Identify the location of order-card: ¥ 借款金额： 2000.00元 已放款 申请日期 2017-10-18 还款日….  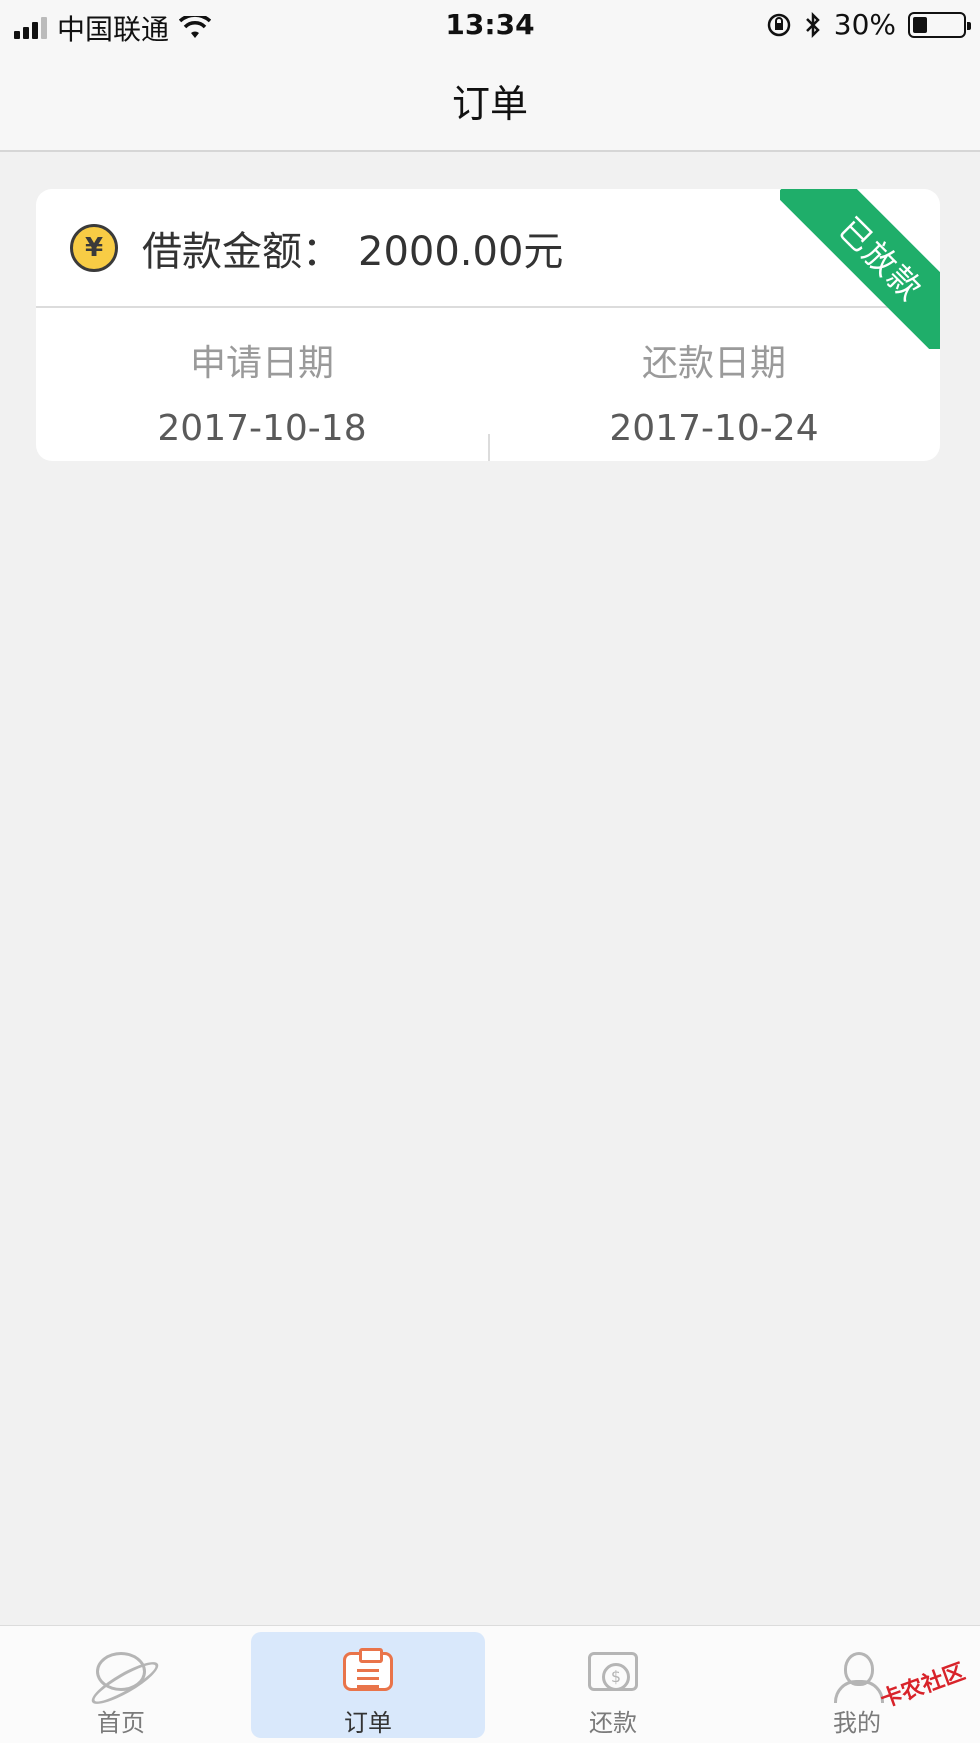
(488, 325).